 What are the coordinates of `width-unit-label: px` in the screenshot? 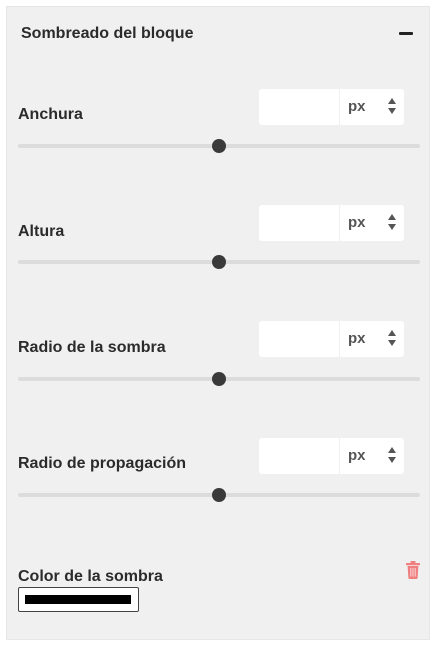 It's located at (357, 106).